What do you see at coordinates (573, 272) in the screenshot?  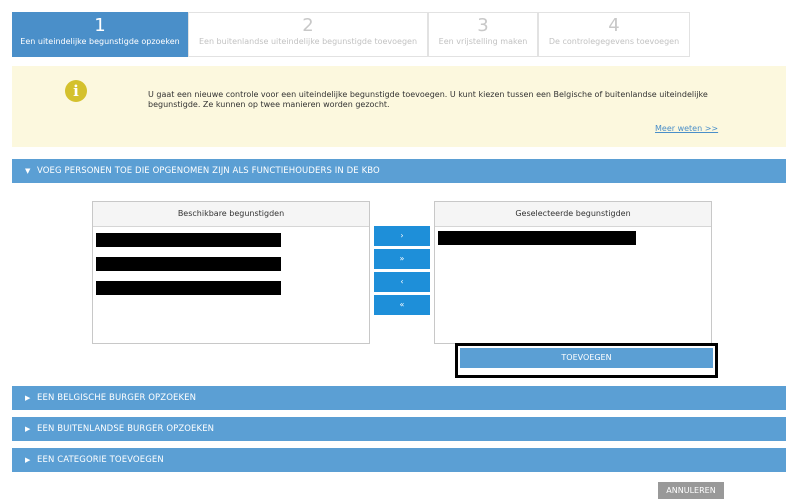 I see `selected-list: Geselecteerde begunstigden` at bounding box center [573, 272].